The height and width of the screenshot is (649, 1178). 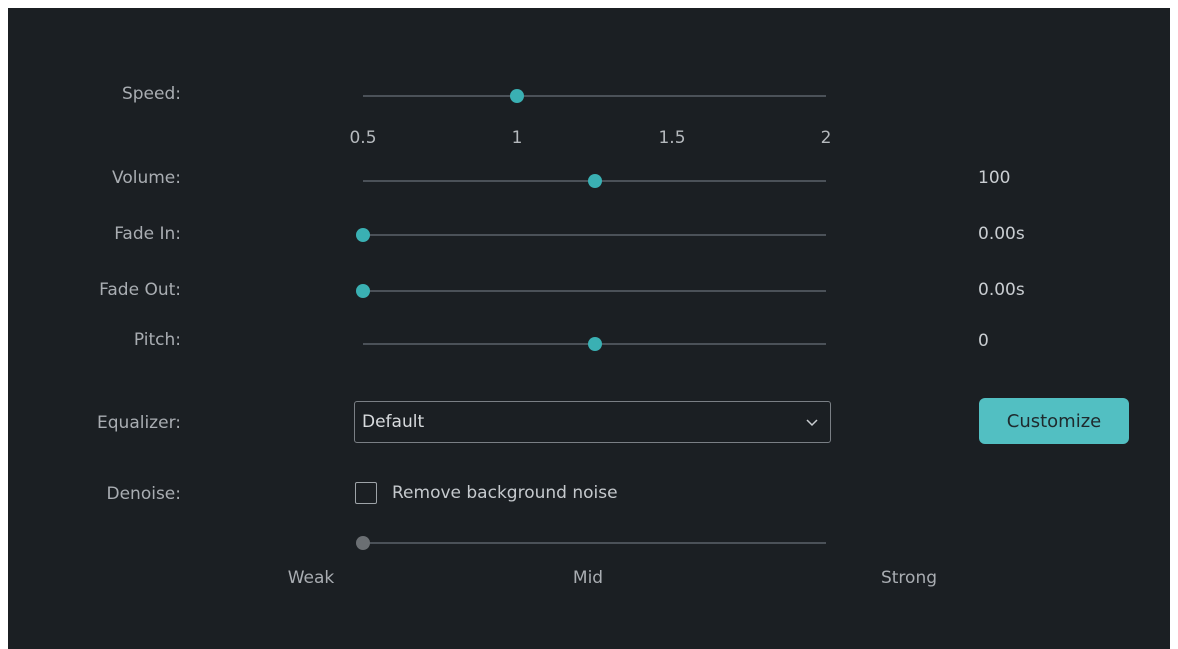 I want to click on volume-slider, so click(x=594, y=181).